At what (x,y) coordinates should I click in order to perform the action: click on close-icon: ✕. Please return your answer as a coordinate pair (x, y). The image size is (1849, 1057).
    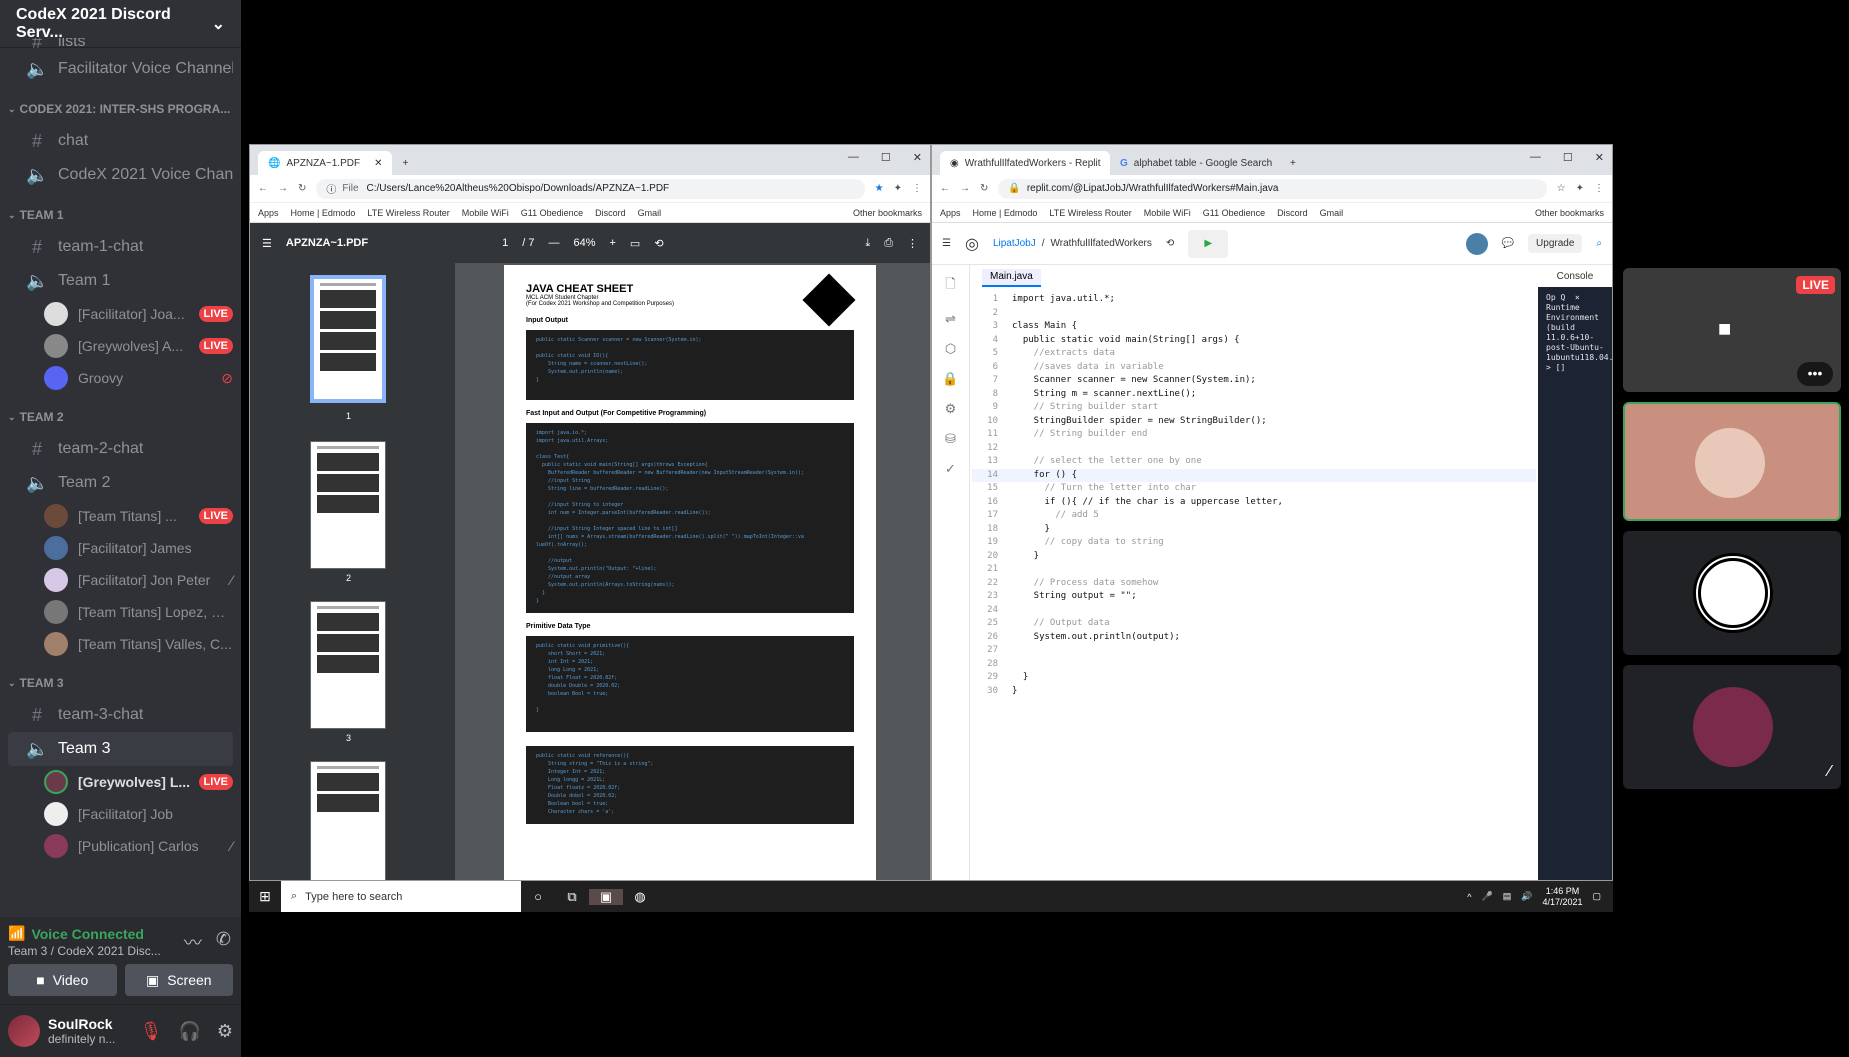
    Looking at the image, I should click on (378, 163).